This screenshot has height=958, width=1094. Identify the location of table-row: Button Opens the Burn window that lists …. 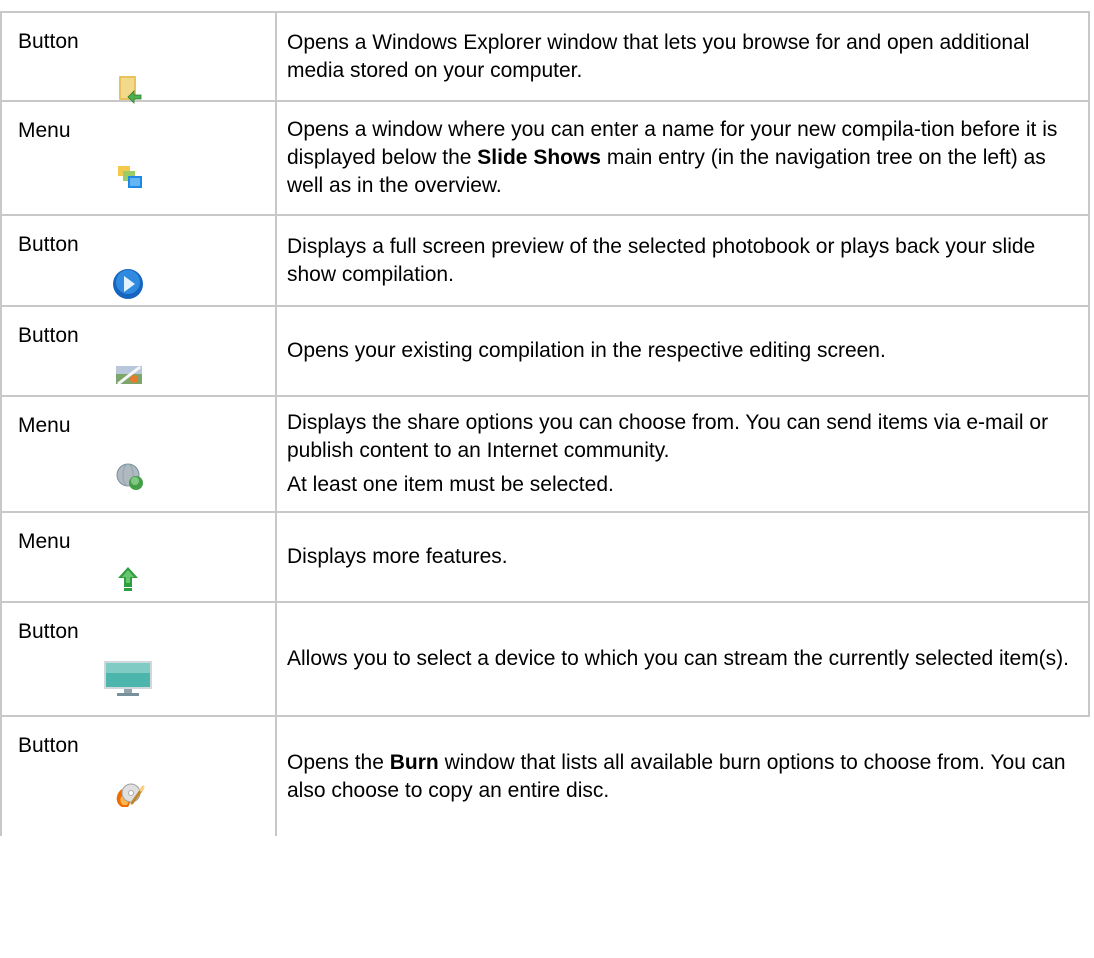
(544, 775).